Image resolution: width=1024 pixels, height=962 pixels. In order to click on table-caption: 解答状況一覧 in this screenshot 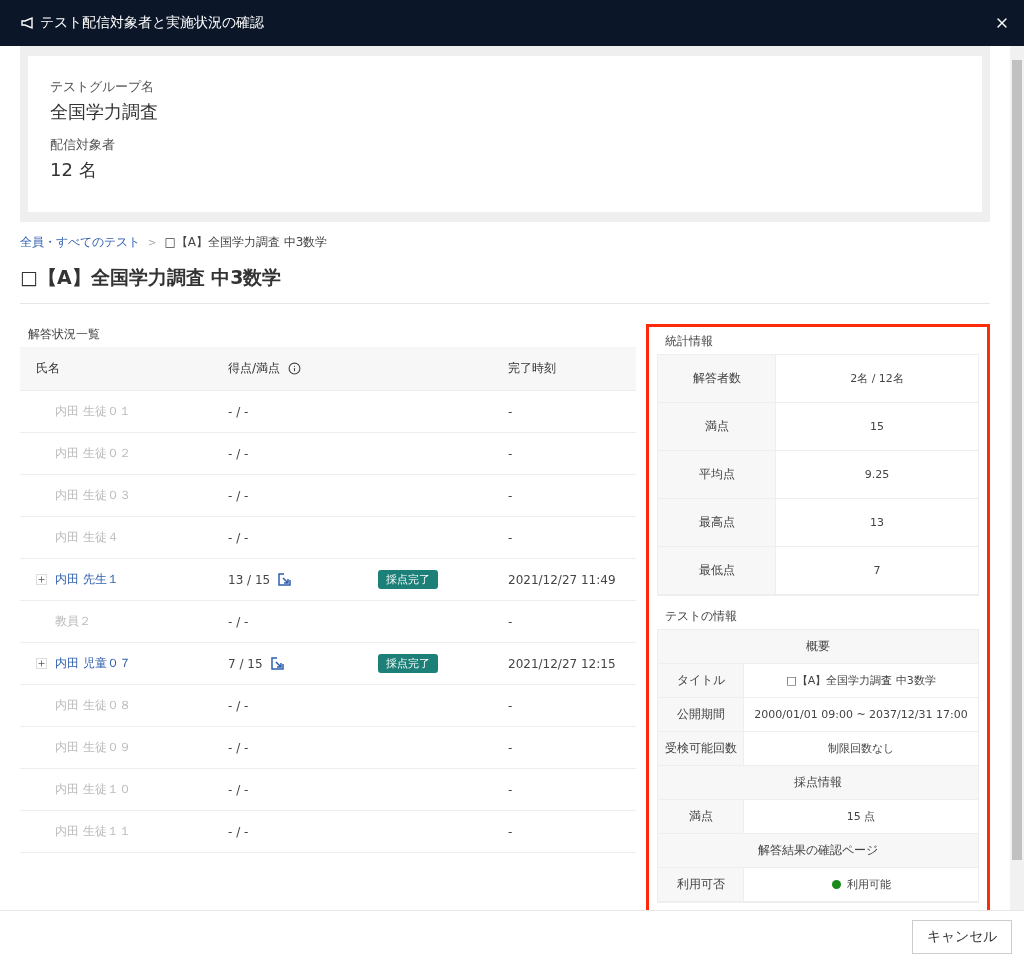, I will do `click(64, 334)`.